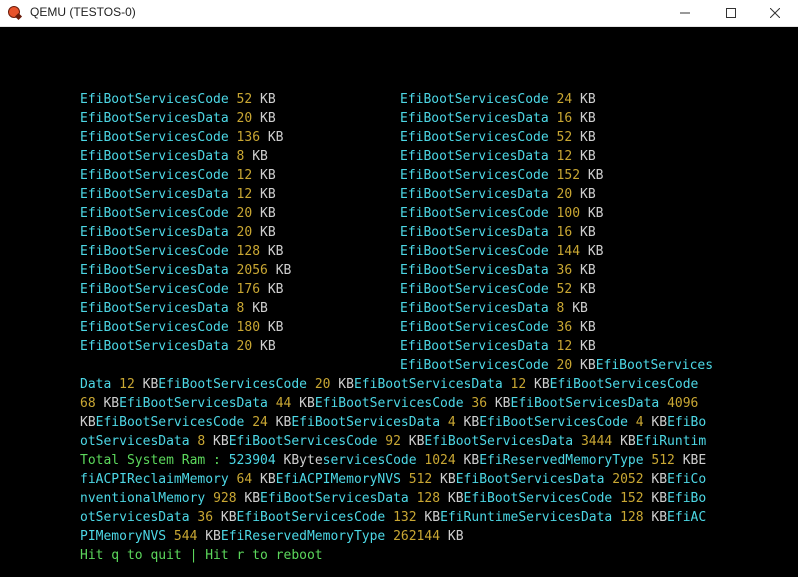  Describe the element at coordinates (628, 479) in the screenshot. I see `console-text: 2052` at that location.